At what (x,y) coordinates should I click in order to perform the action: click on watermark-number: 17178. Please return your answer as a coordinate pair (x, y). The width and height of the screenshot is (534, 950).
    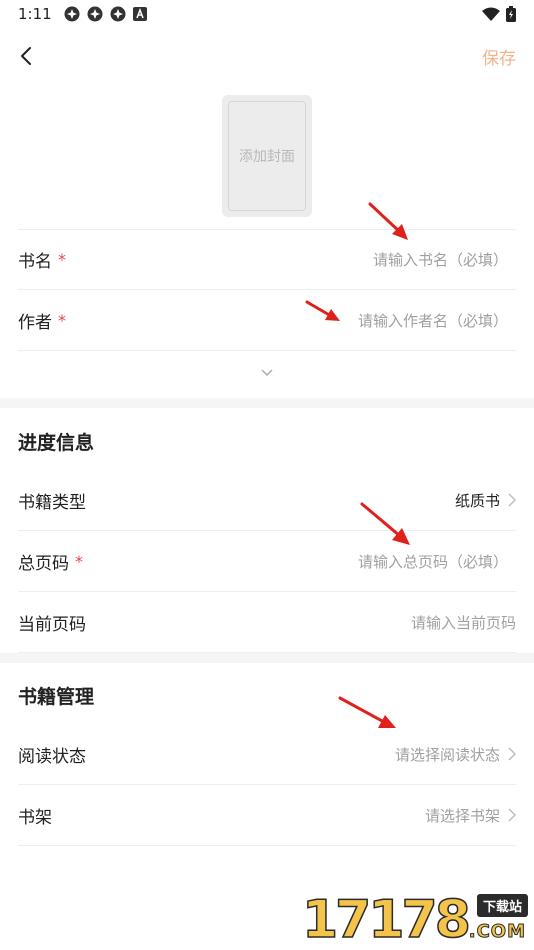
    Looking at the image, I should click on (386, 920).